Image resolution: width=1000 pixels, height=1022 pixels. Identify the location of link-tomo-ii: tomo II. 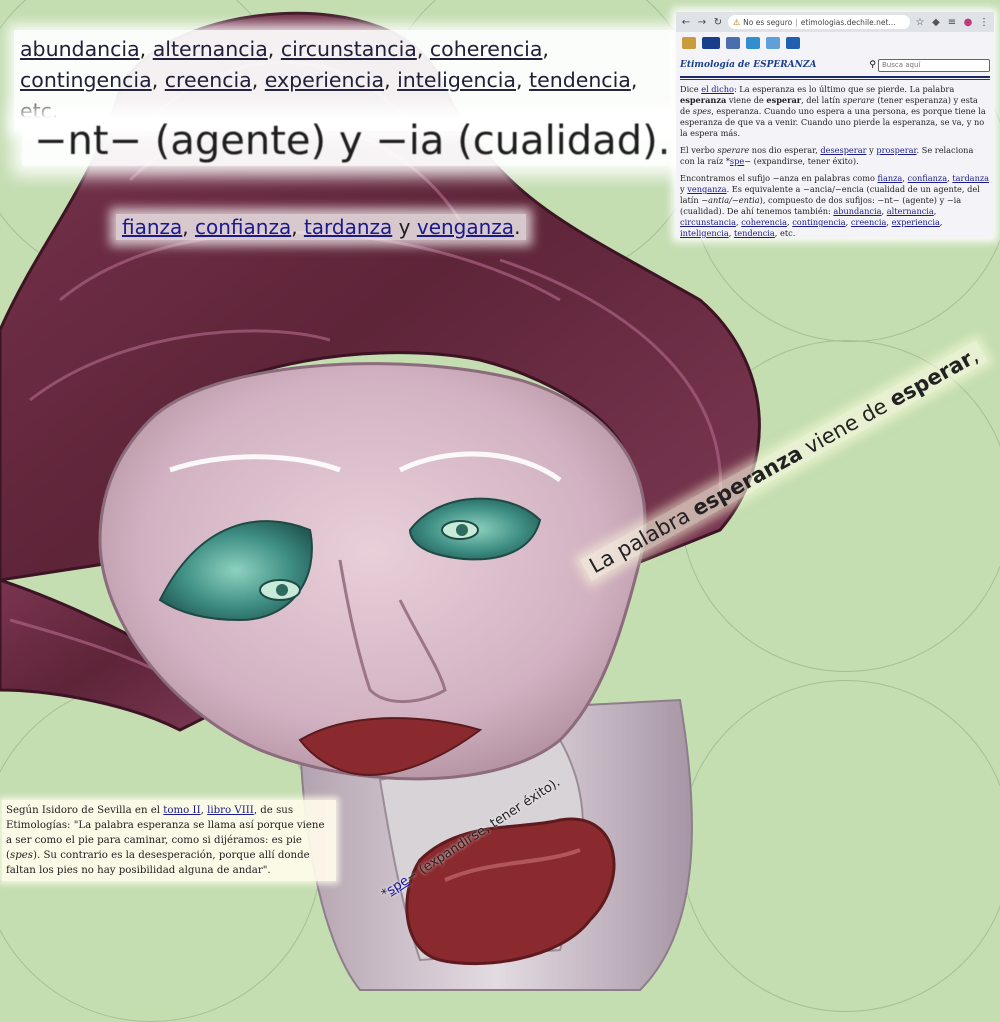
(181, 810).